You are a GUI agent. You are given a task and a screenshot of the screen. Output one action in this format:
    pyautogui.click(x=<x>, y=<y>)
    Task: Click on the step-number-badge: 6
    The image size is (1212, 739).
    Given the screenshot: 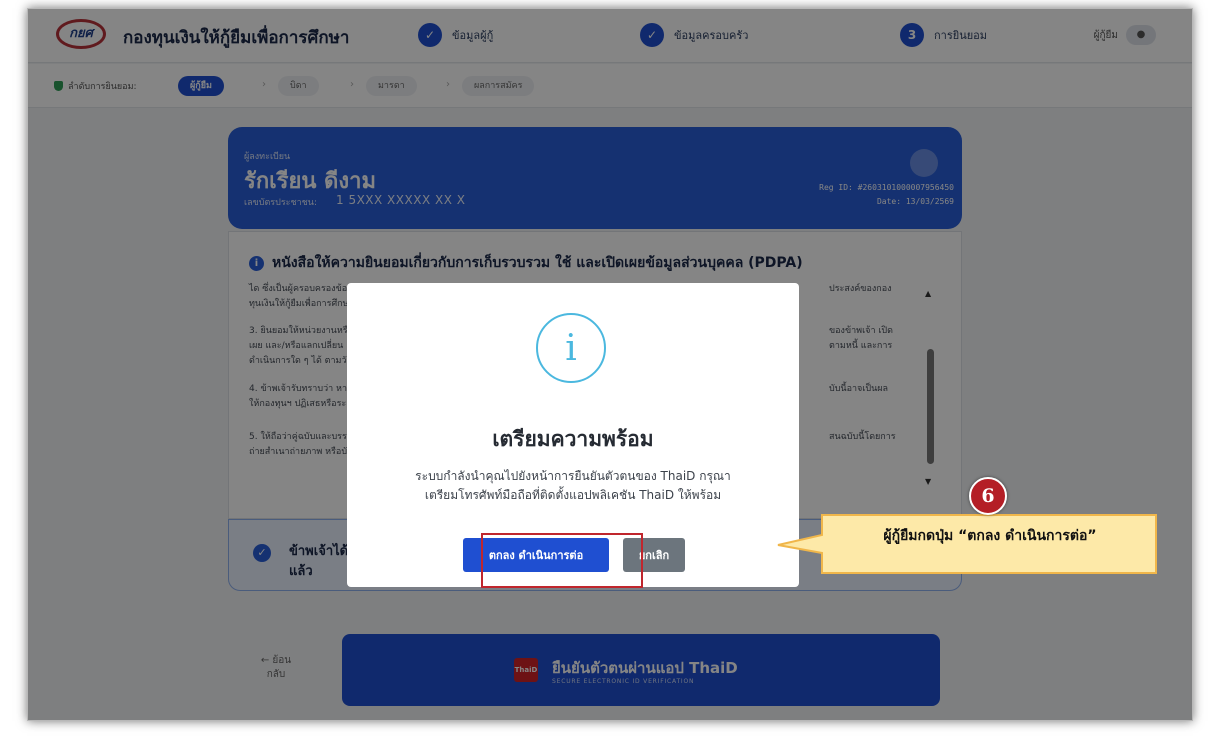 What is the action you would take?
    pyautogui.click(x=988, y=496)
    